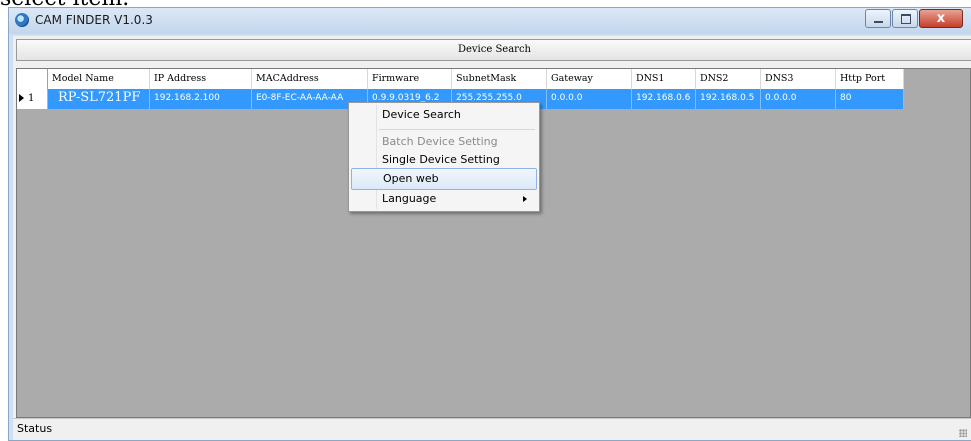 The image size is (971, 441). I want to click on column-header-dns1: DNS1, so click(664, 79).